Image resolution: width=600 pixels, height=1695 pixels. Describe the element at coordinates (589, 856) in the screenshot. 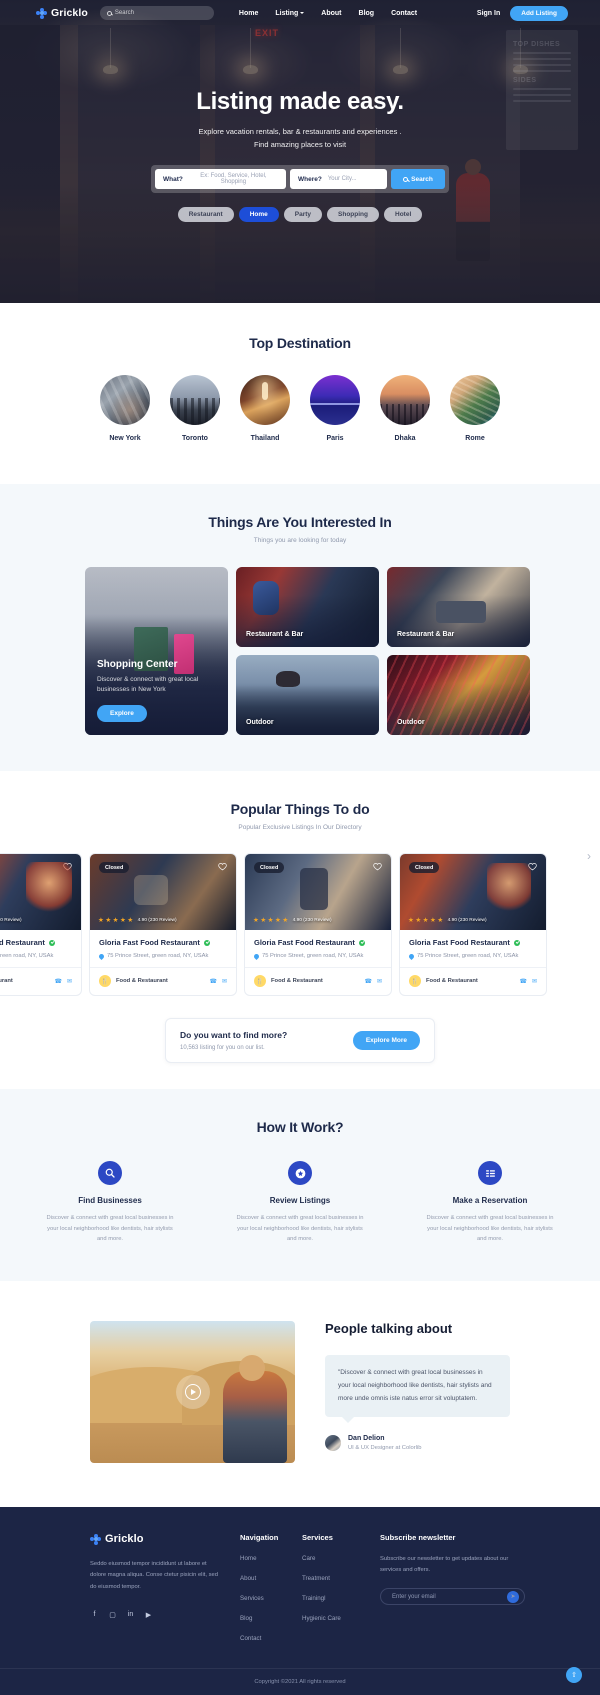

I see `carousel-next-icon: ›` at that location.